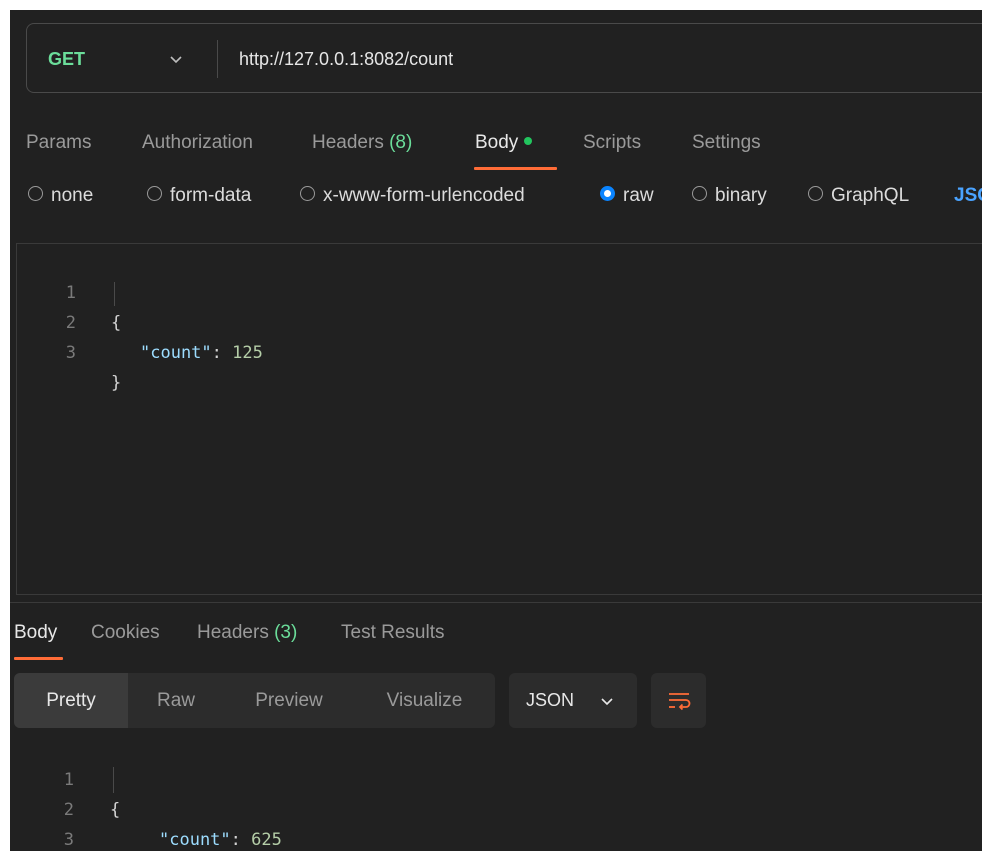  What do you see at coordinates (197, 143) in the screenshot?
I see `tab-authorization: Authorization` at bounding box center [197, 143].